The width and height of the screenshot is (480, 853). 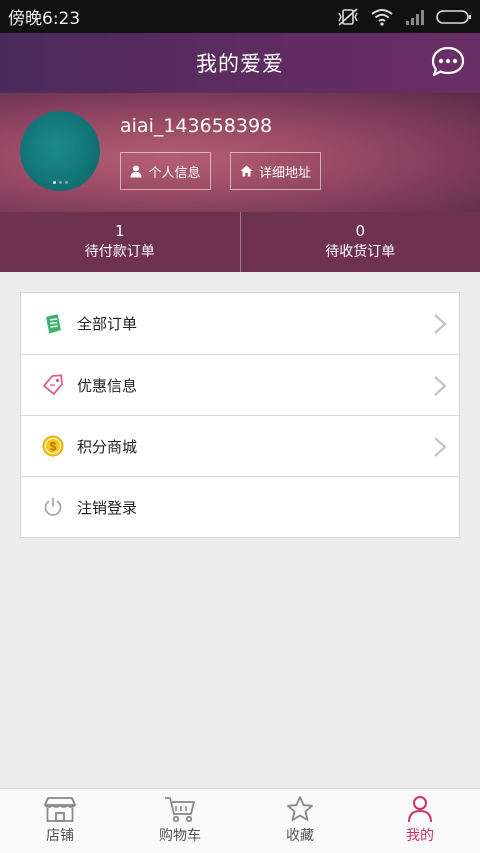 What do you see at coordinates (453, 16) in the screenshot?
I see `battery-icon` at bounding box center [453, 16].